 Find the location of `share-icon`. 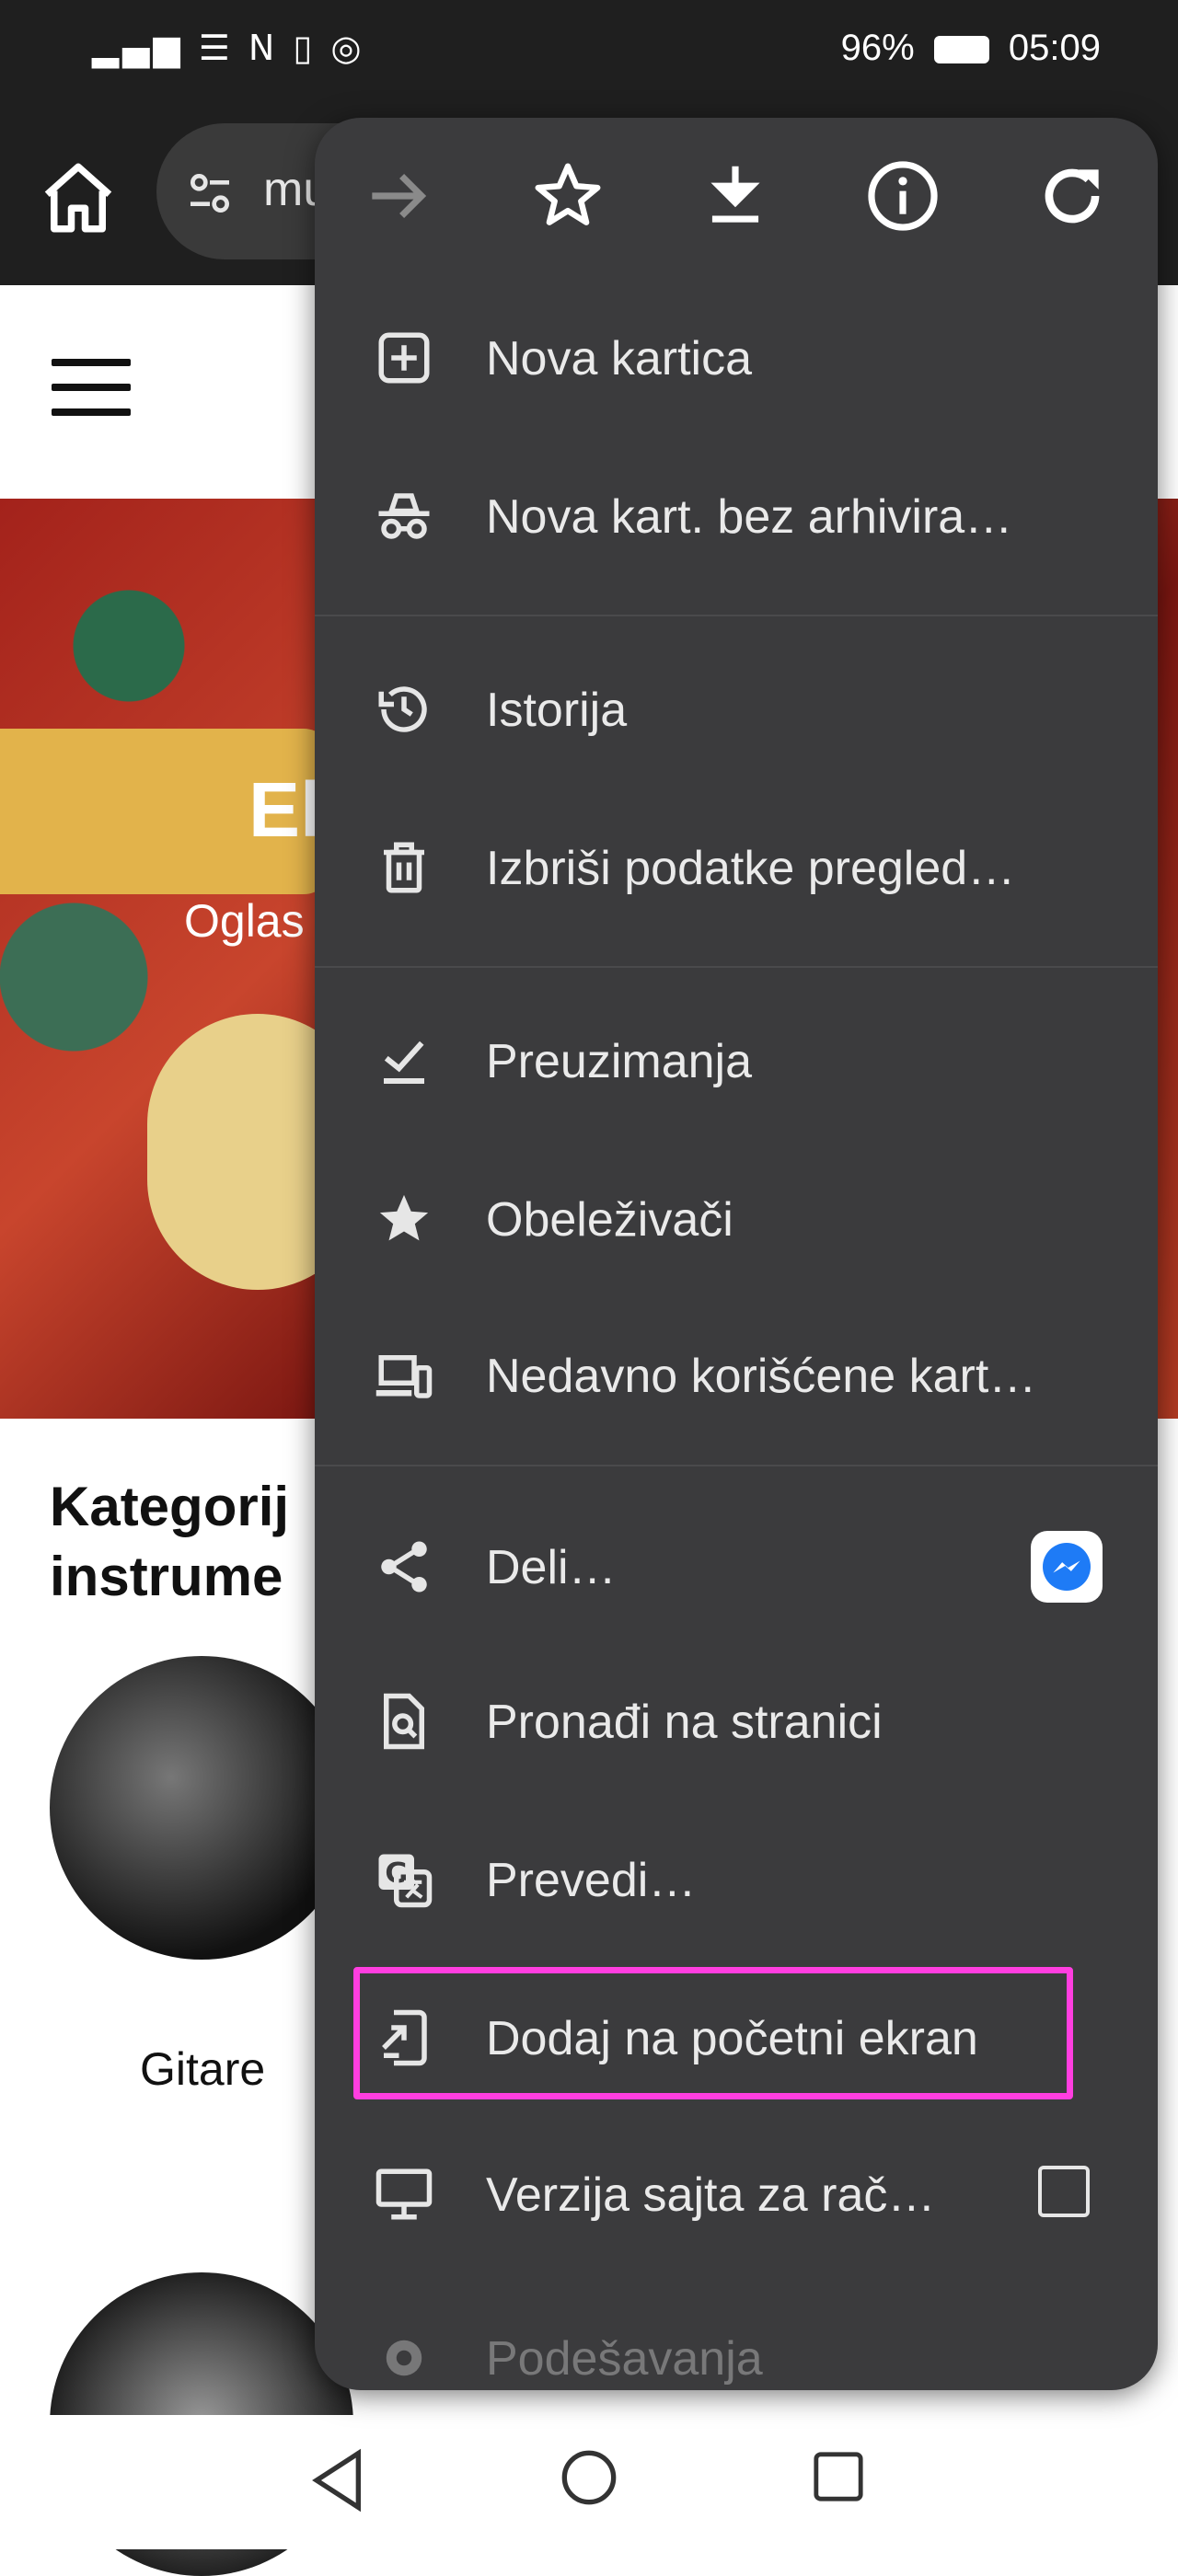

share-icon is located at coordinates (404, 1566).